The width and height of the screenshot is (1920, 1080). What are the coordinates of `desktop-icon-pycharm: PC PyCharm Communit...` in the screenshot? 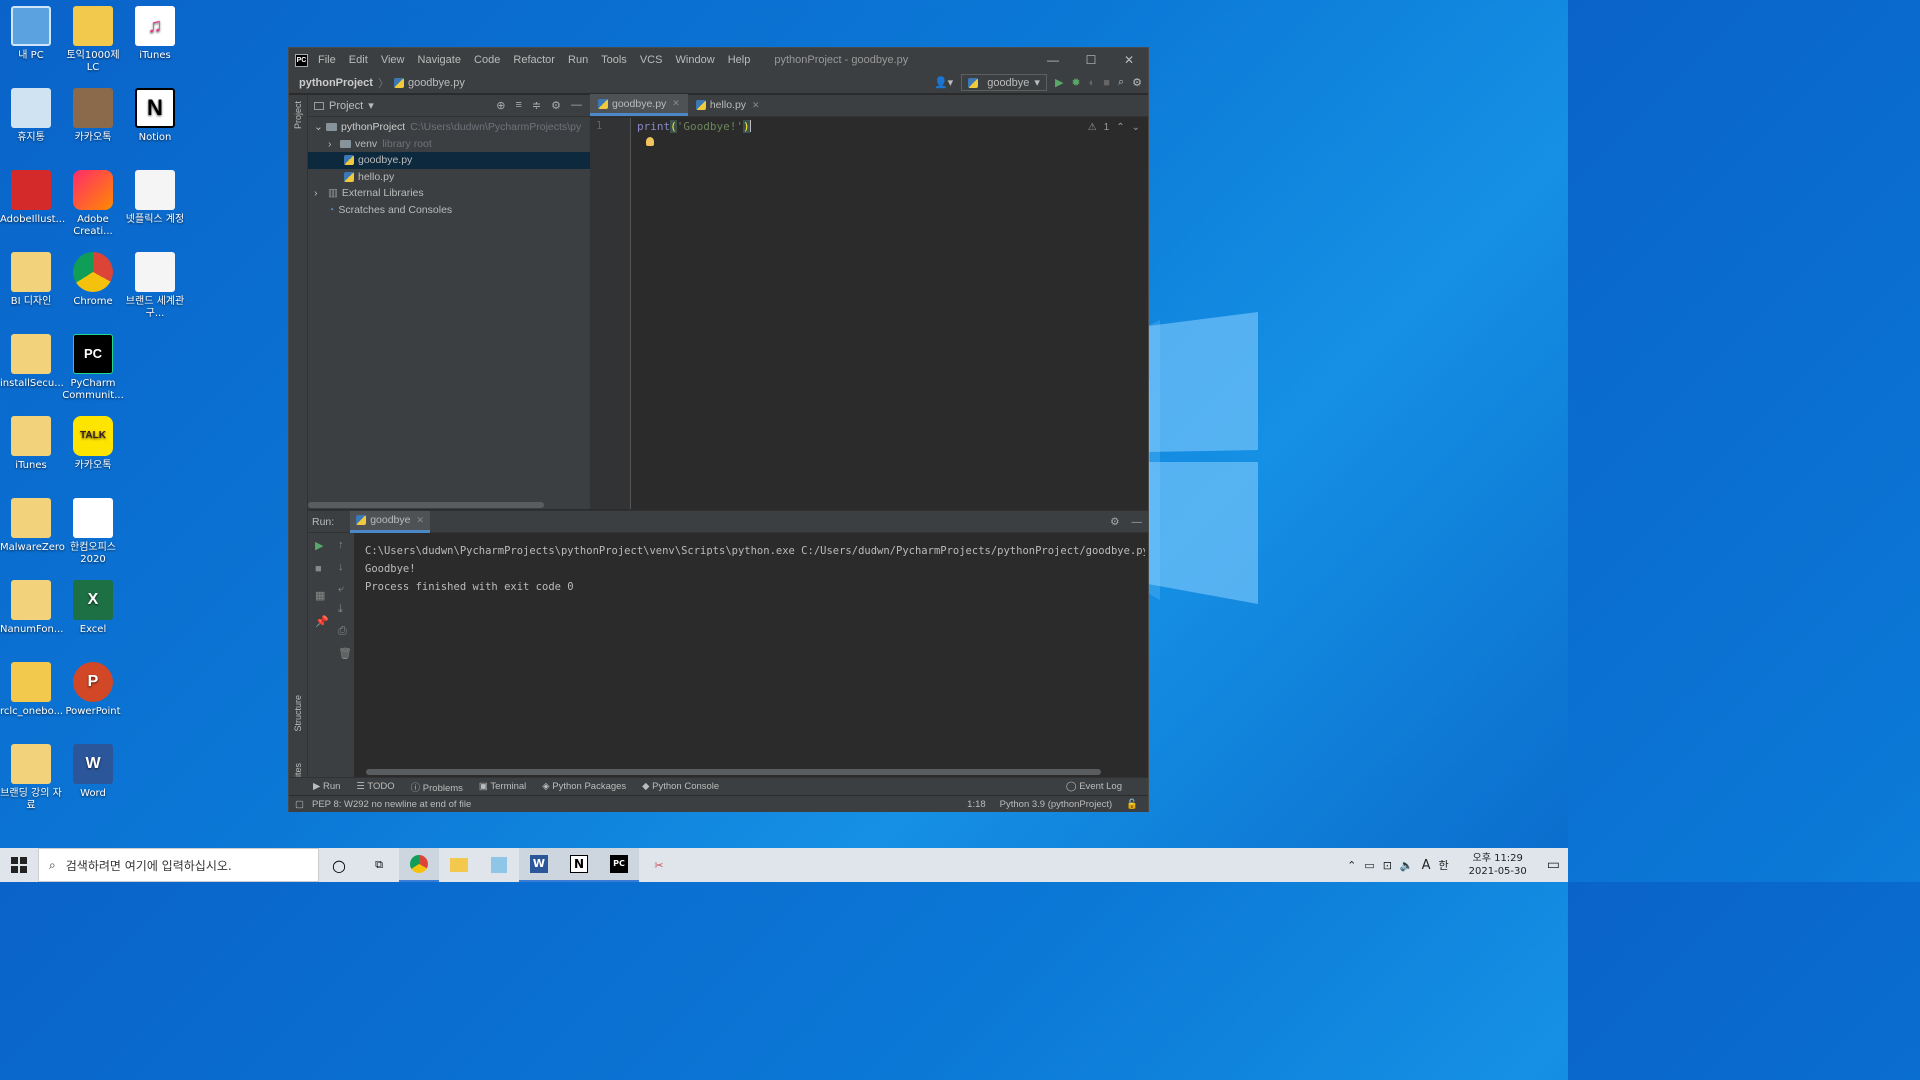 It's located at (93, 368).